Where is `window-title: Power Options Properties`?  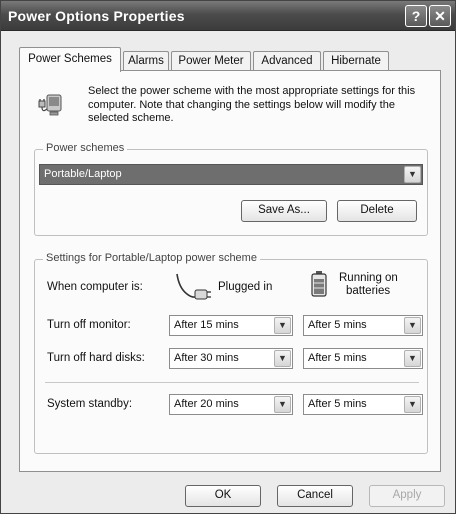 window-title: Power Options Properties is located at coordinates (96, 16).